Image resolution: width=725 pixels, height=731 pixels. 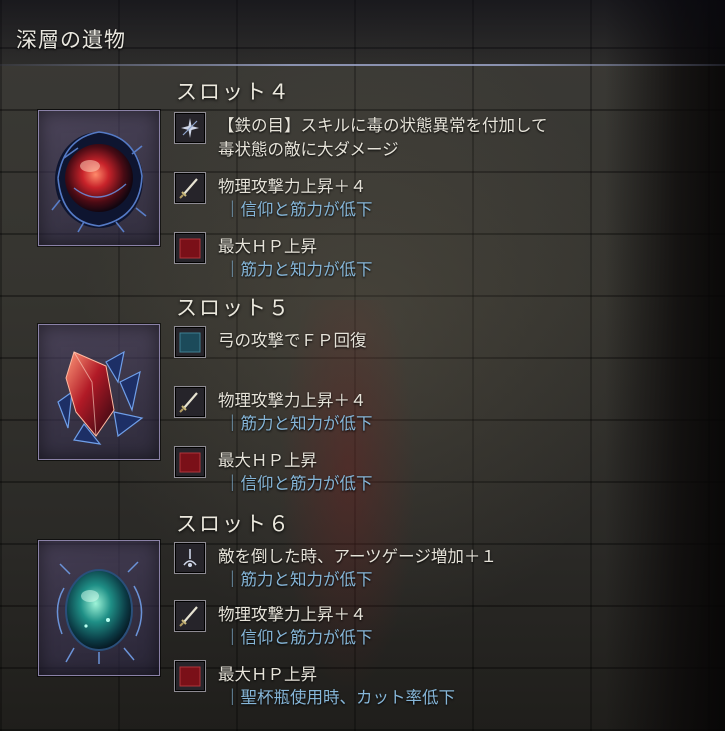 I want to click on slot-4-effect-3-penalty: ｜筋力と知力が低下, so click(x=298, y=269).